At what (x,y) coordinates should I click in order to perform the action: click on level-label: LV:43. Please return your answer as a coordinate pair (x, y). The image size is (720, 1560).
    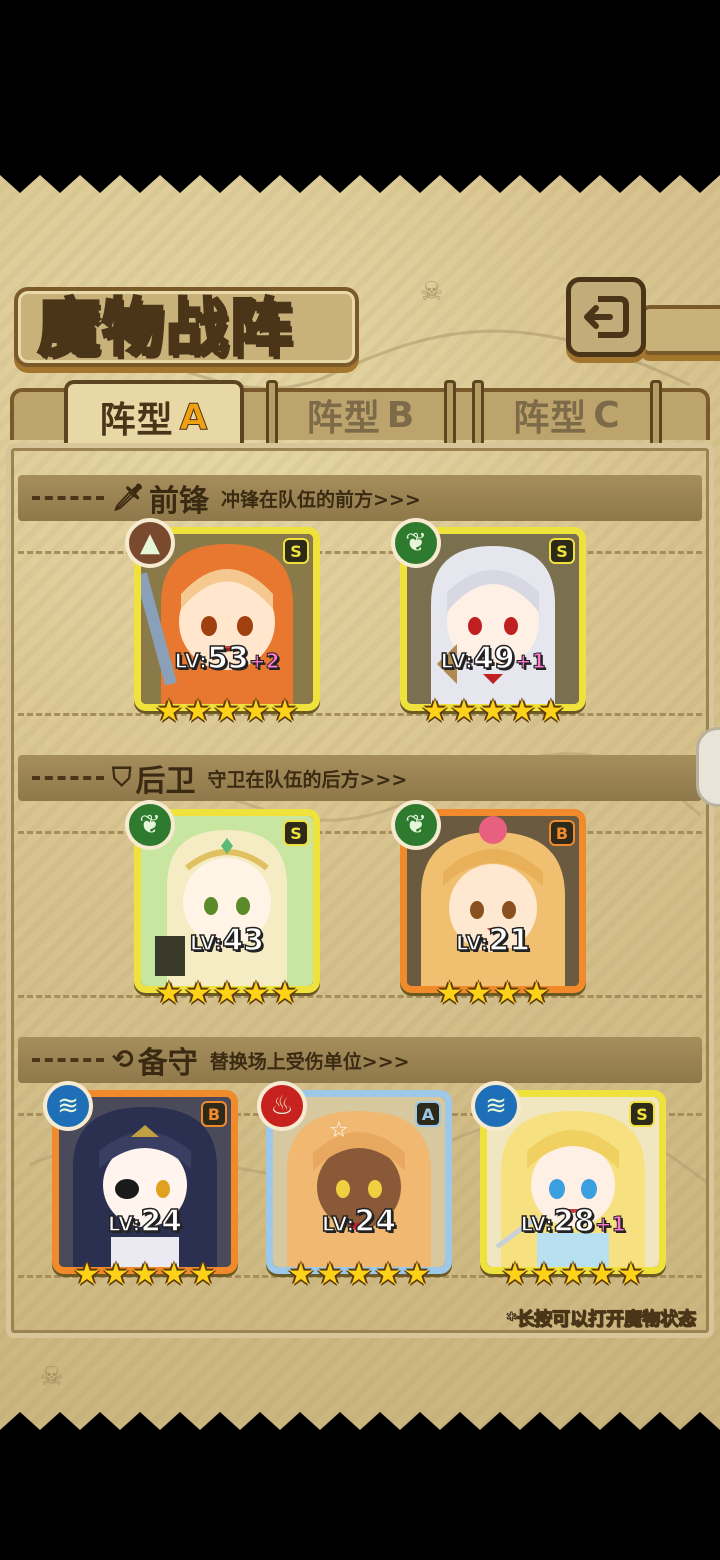
    Looking at the image, I should click on (227, 940).